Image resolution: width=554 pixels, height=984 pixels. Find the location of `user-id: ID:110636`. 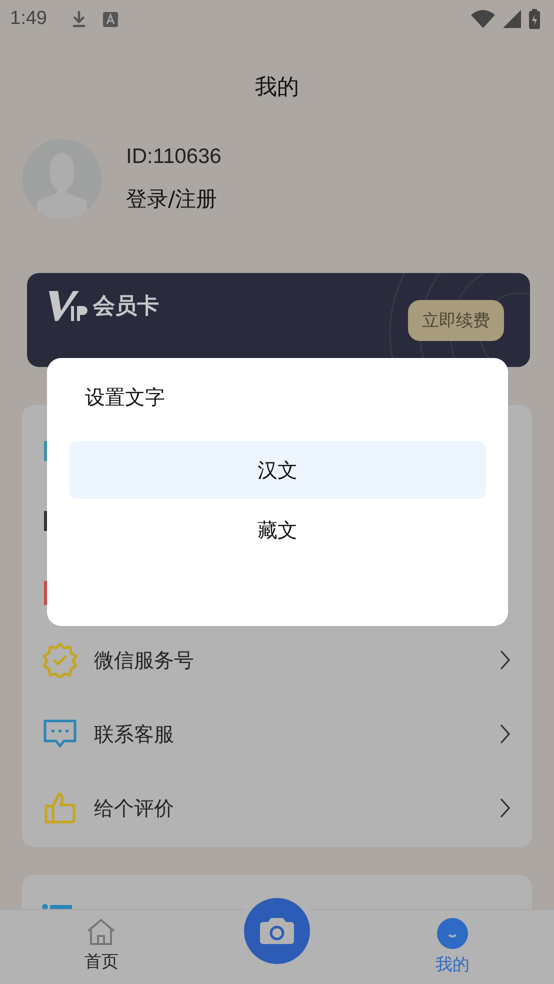

user-id: ID:110636 is located at coordinates (174, 157).